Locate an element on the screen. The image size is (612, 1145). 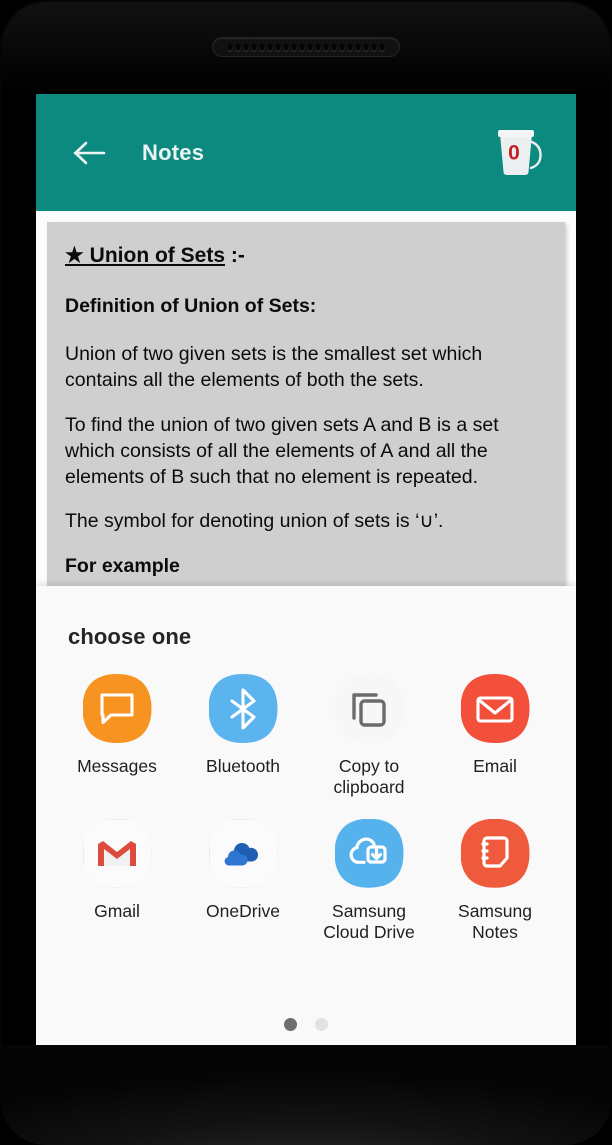
email-icon is located at coordinates (495, 708).